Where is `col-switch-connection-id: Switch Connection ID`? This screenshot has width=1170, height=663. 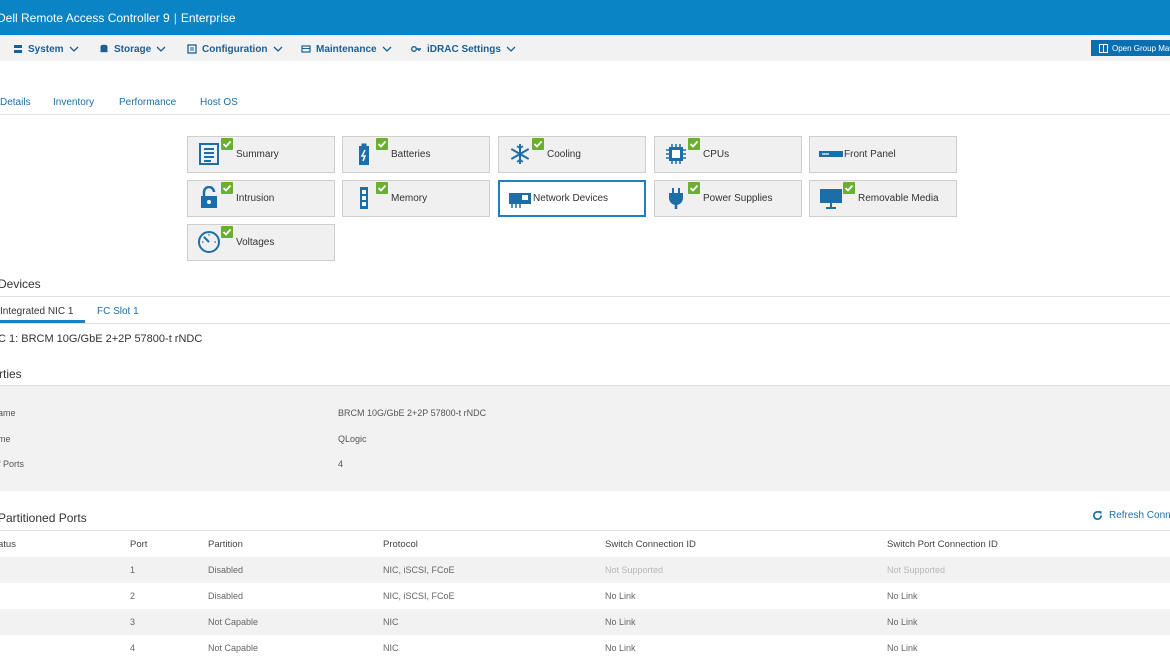
col-switch-connection-id: Switch Connection ID is located at coordinates (650, 544).